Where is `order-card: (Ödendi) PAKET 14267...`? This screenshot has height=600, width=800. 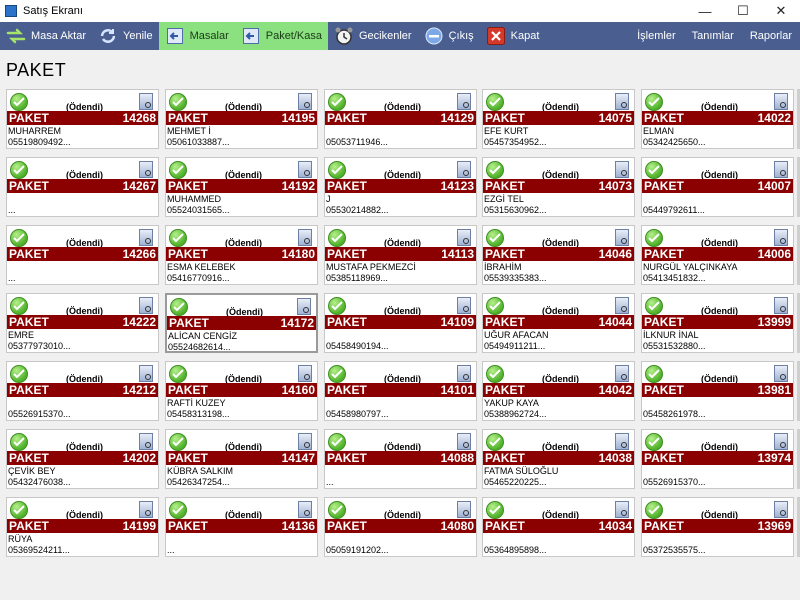
order-card: (Ödendi) PAKET 14267... is located at coordinates (82, 187).